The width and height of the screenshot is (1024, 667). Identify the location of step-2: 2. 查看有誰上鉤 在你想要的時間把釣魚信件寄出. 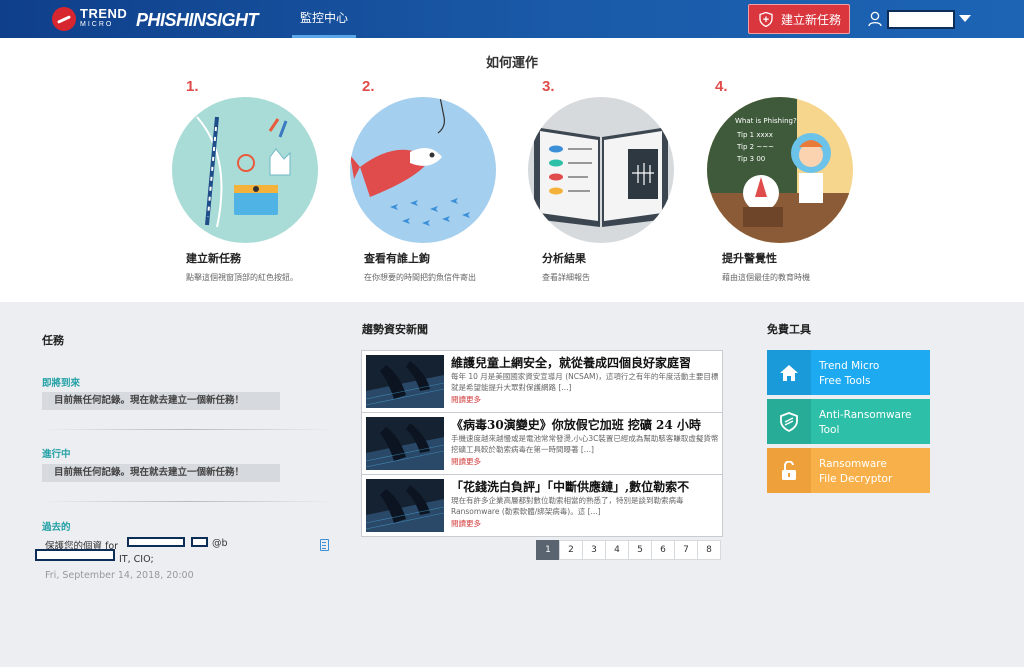
(435, 181).